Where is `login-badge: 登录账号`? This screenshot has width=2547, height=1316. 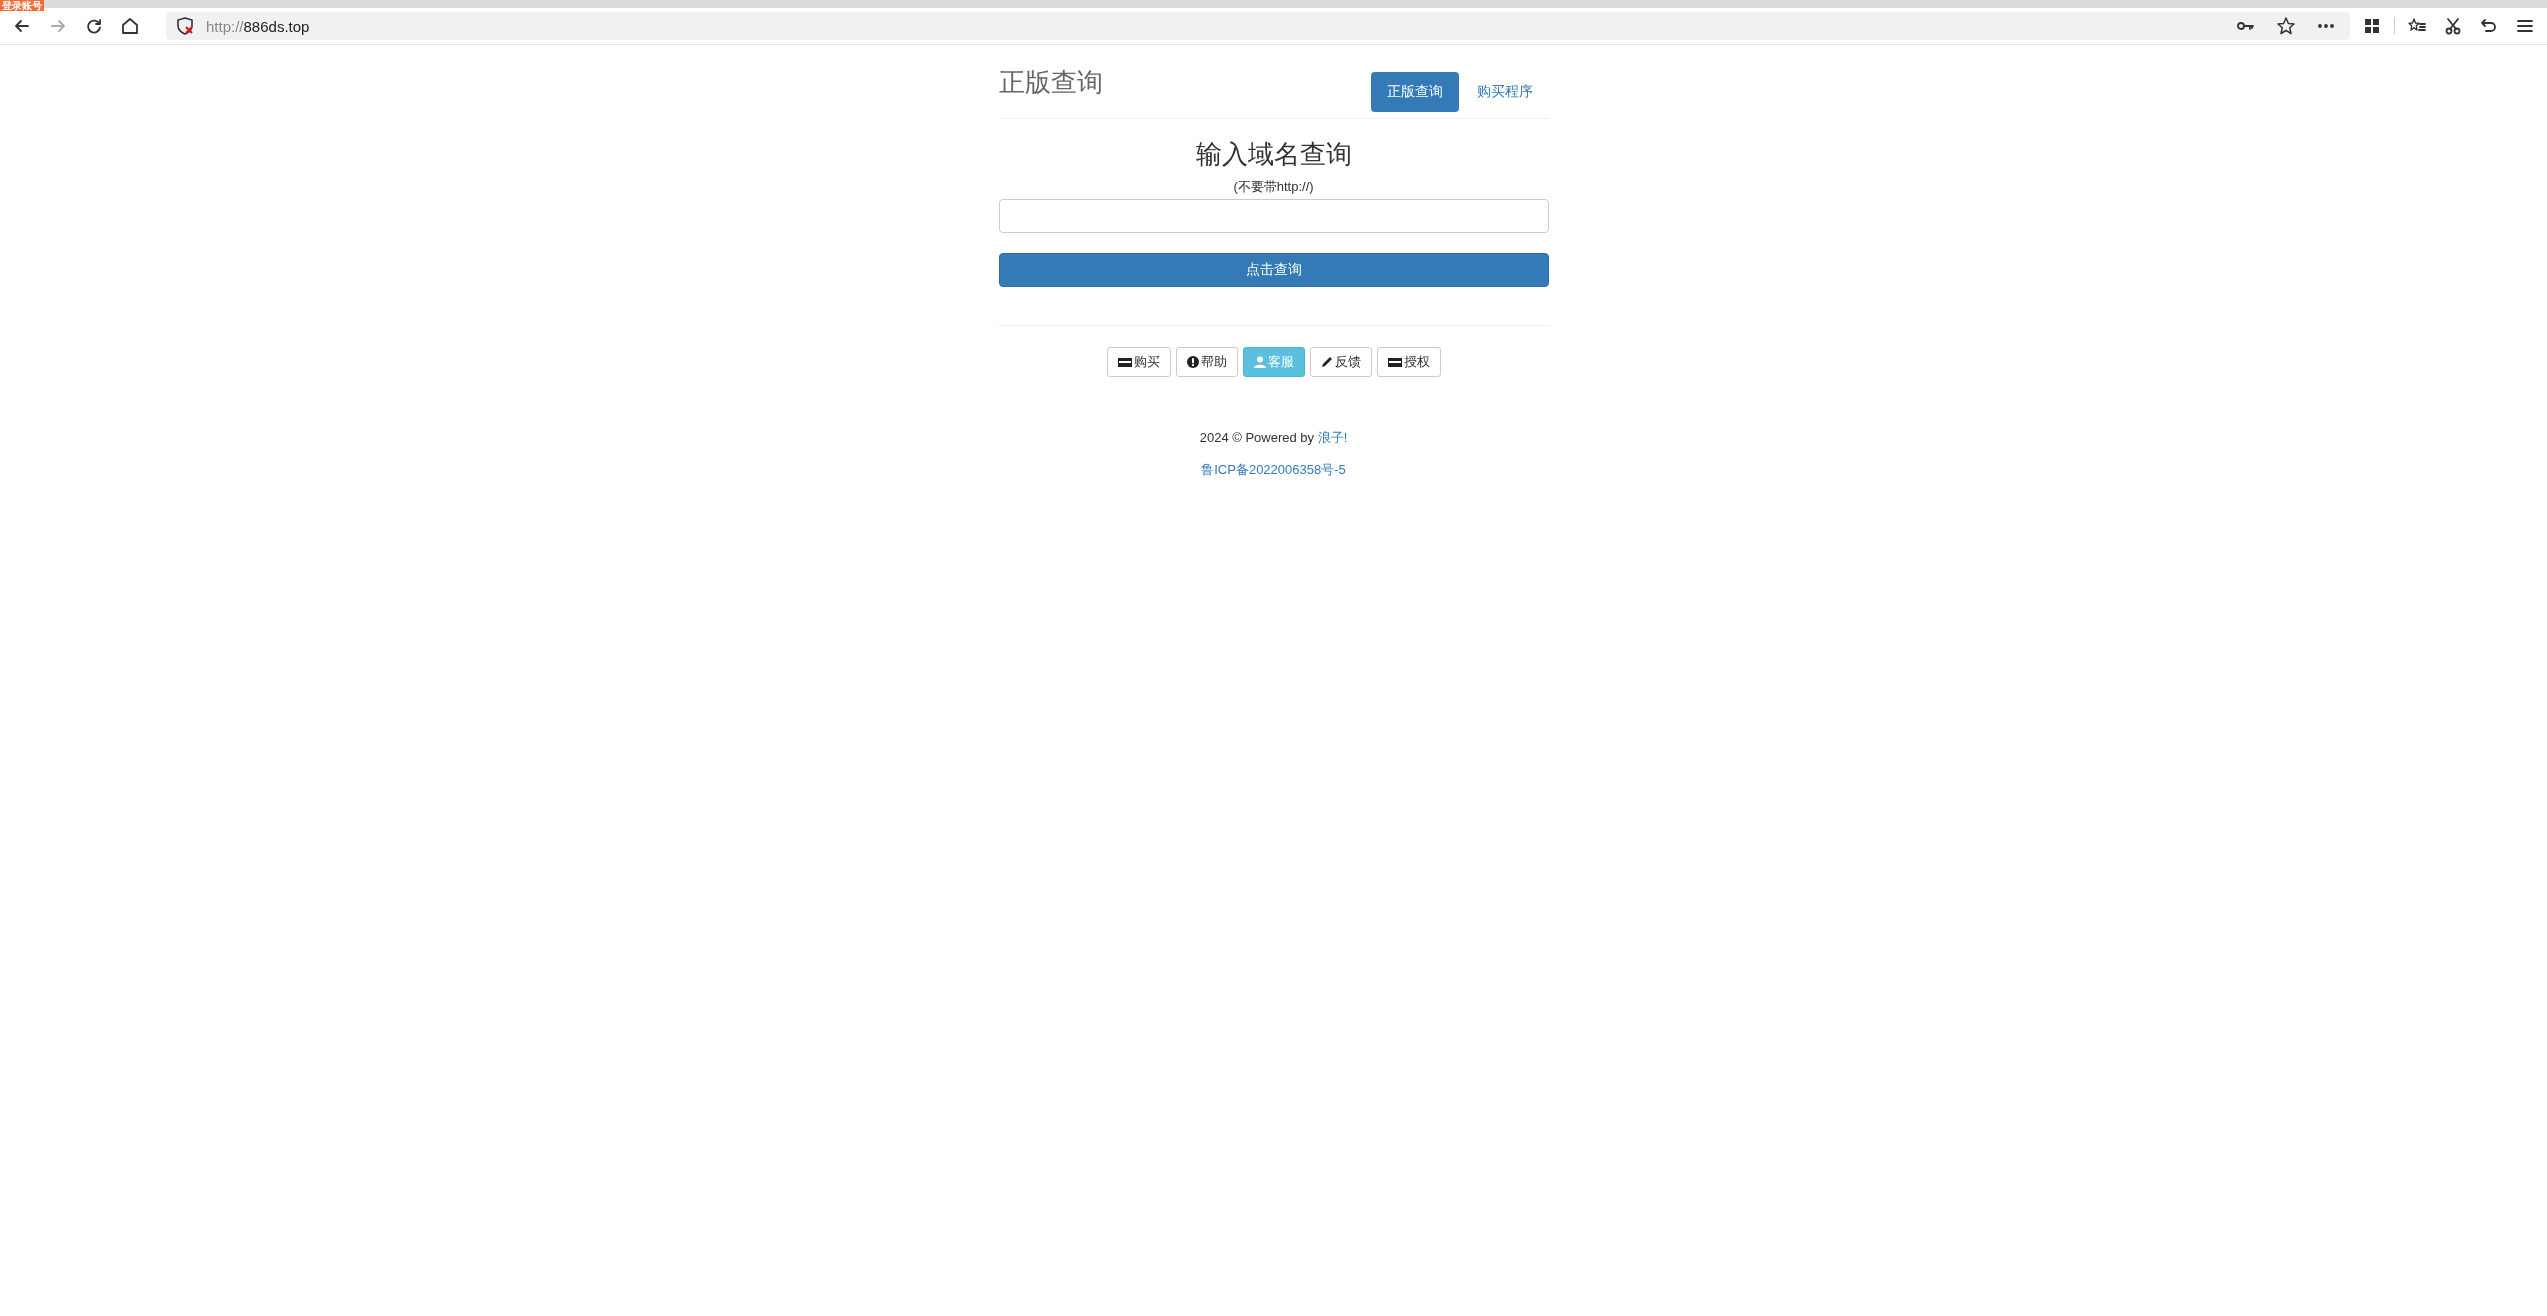 login-badge: 登录账号 is located at coordinates (22, 5).